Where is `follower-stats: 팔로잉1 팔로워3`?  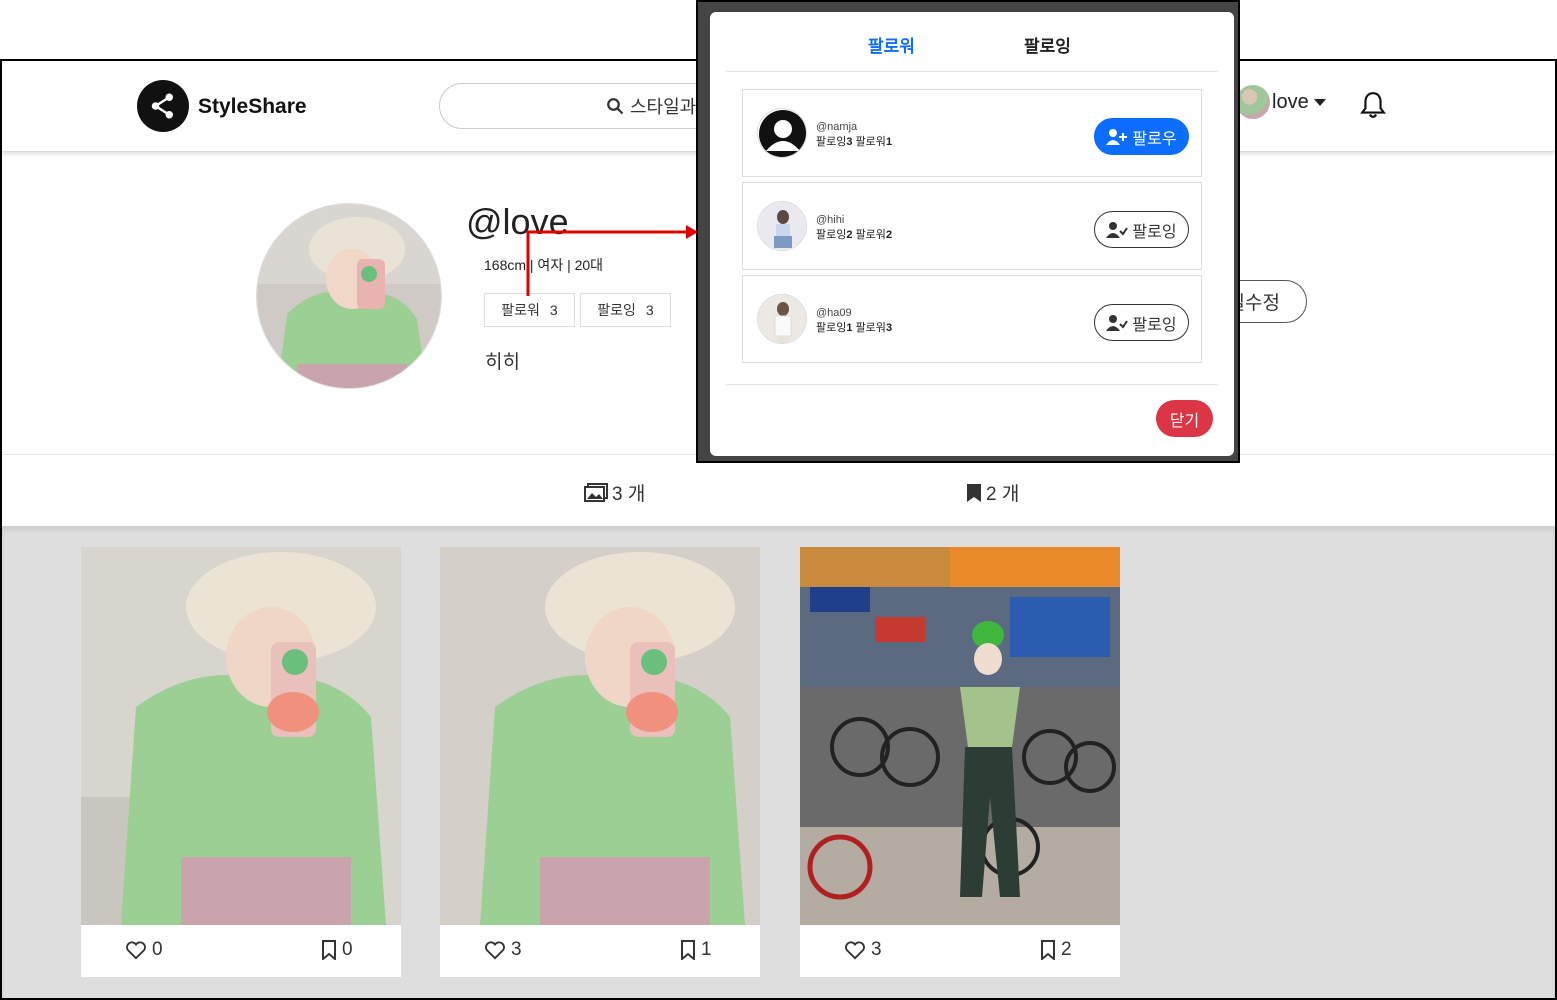 follower-stats: 팔로잉1 팔로워3 is located at coordinates (854, 328).